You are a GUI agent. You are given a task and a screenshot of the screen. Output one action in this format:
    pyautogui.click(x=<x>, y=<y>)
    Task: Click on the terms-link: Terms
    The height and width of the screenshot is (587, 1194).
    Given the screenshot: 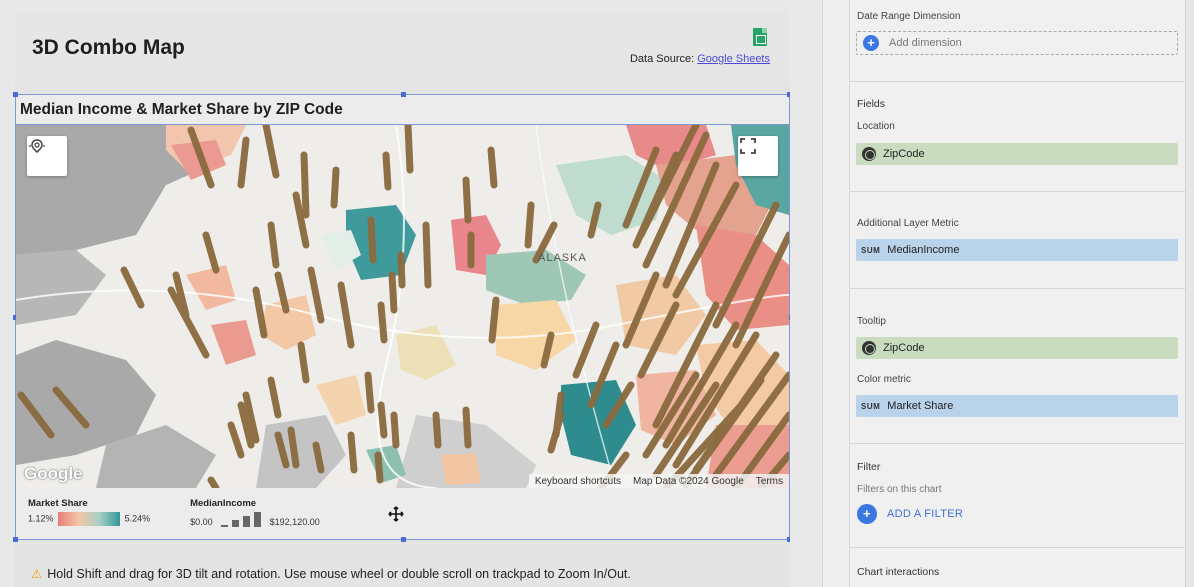 What is the action you would take?
    pyautogui.click(x=769, y=481)
    